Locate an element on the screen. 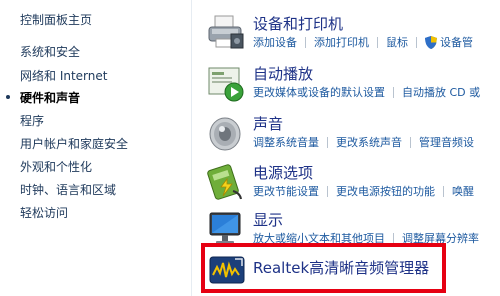  link-change-media-defaults: 更改媒体或设备的默认设置 is located at coordinates (319, 92).